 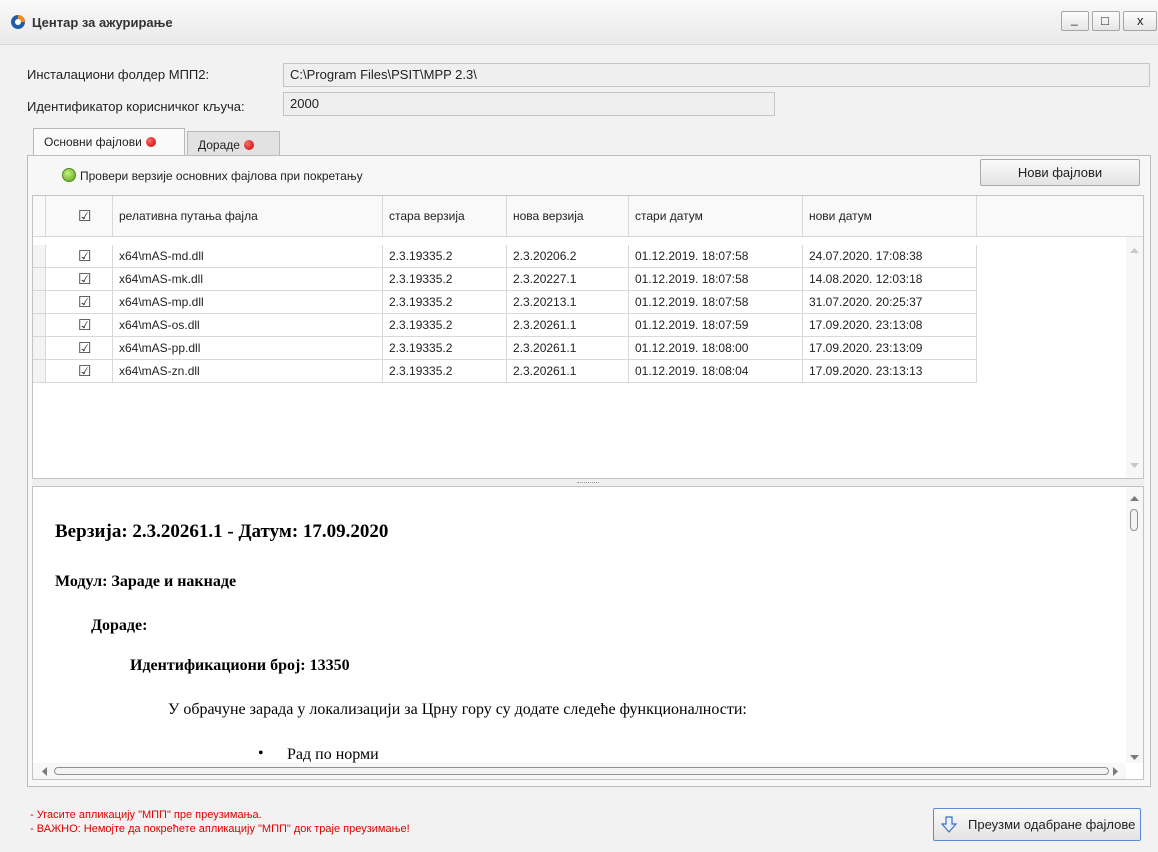 I want to click on cell-old-date: 01.12.2019. 18:07:59, so click(x=716, y=325).